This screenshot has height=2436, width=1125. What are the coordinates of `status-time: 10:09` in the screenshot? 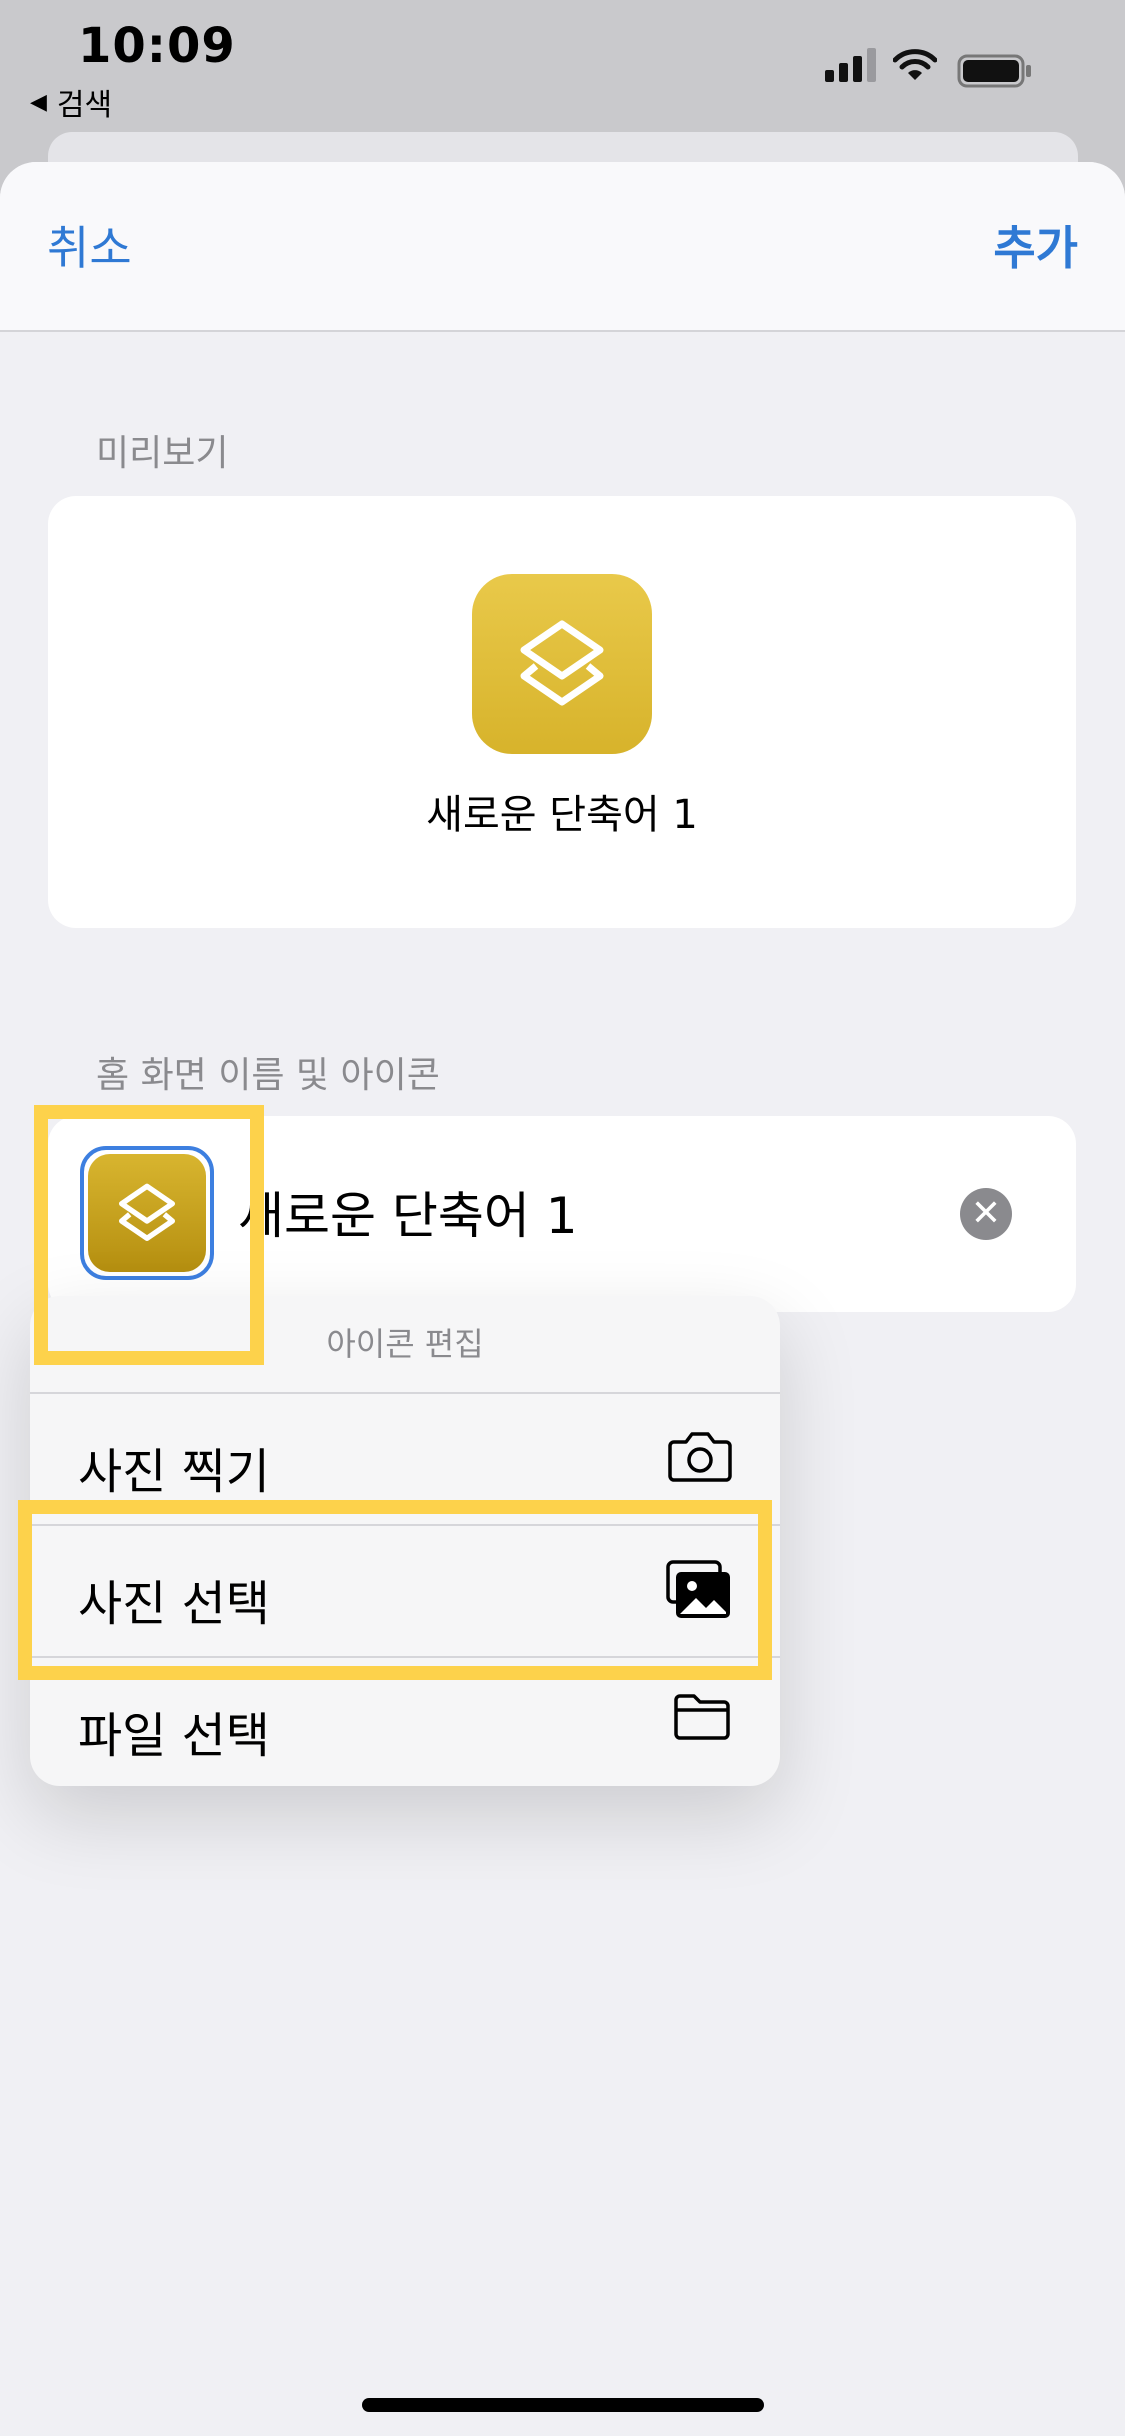 It's located at (157, 46).